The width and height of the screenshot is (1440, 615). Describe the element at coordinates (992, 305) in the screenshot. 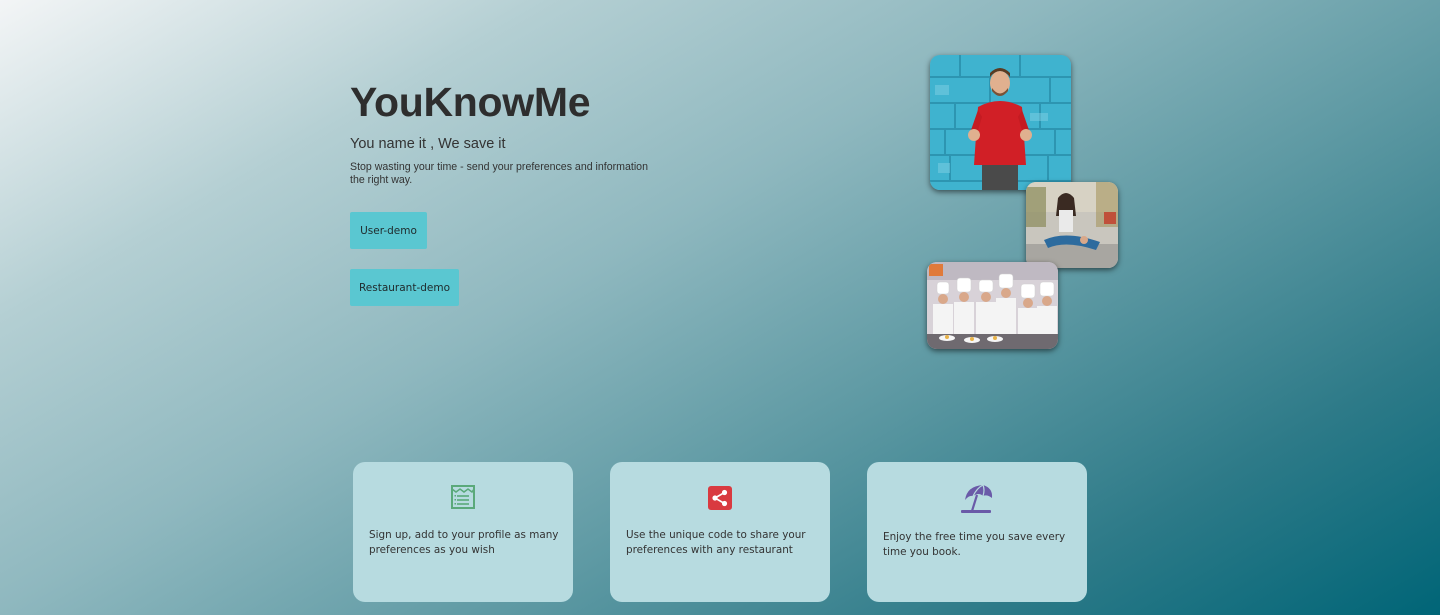

I see `chefs-team-photo` at that location.